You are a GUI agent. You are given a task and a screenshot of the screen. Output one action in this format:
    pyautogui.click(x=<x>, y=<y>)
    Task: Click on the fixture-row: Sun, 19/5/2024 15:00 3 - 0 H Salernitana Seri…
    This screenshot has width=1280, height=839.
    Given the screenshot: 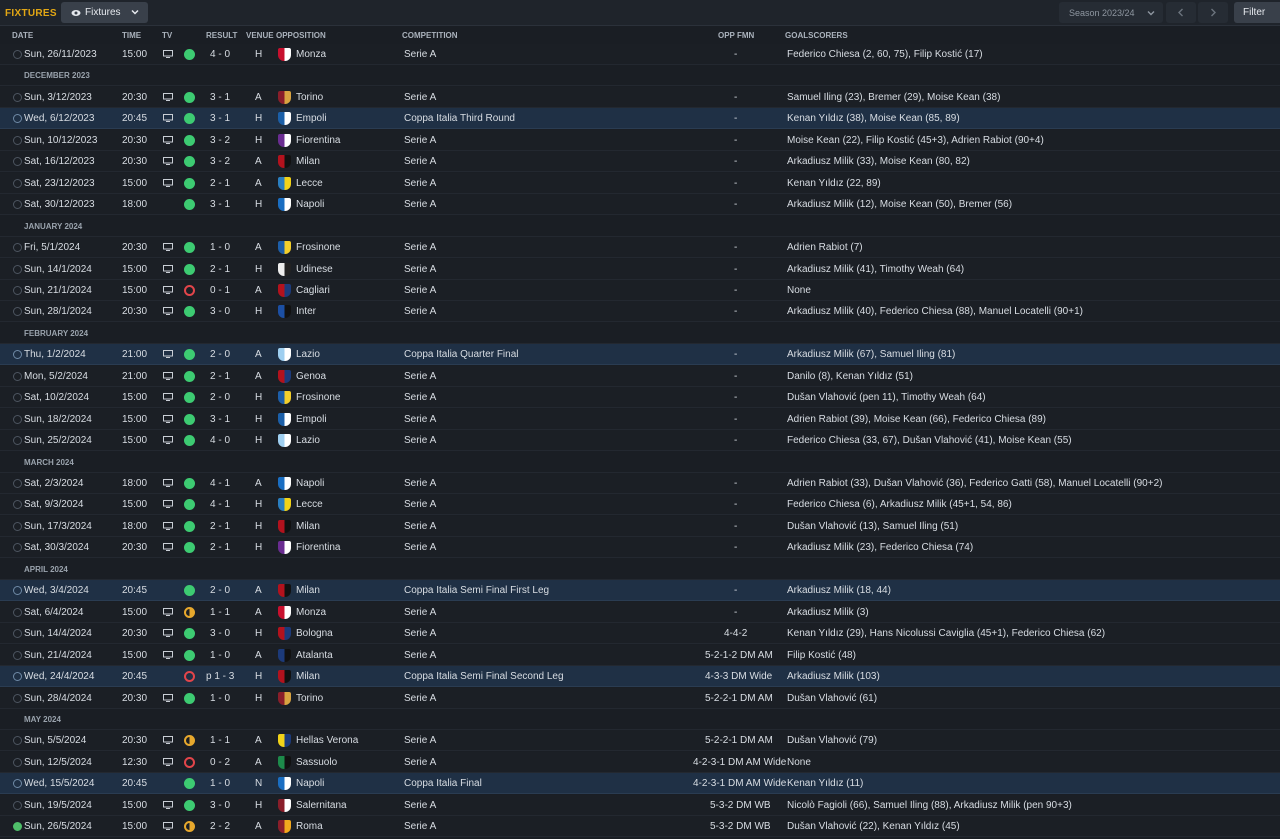 What is the action you would take?
    pyautogui.click(x=640, y=805)
    